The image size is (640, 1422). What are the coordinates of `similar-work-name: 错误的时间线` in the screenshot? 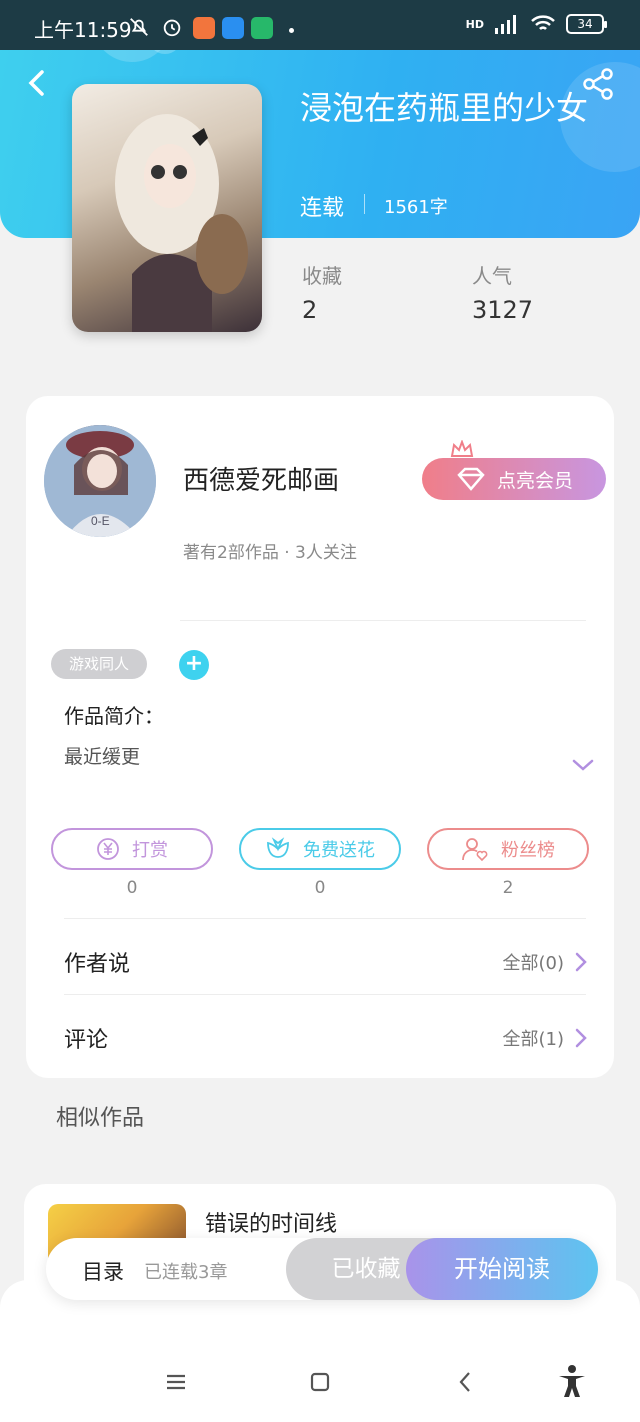 It's located at (271, 1222).